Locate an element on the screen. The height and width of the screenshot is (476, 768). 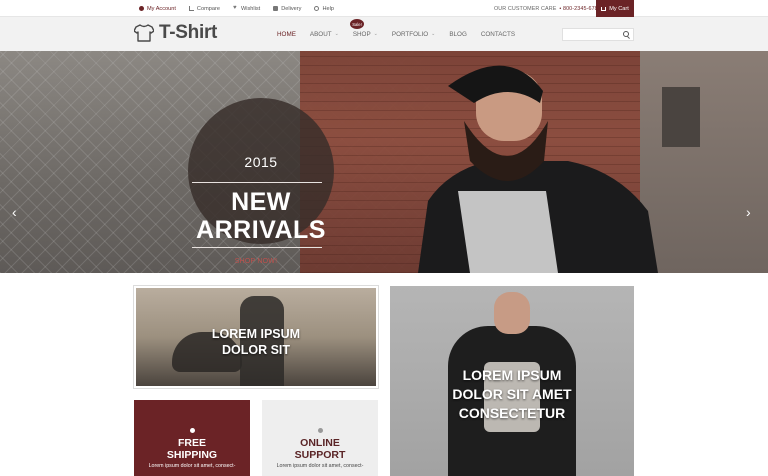
promo-model-line2: DOLOR SIT AMET is located at coordinates (512, 394).